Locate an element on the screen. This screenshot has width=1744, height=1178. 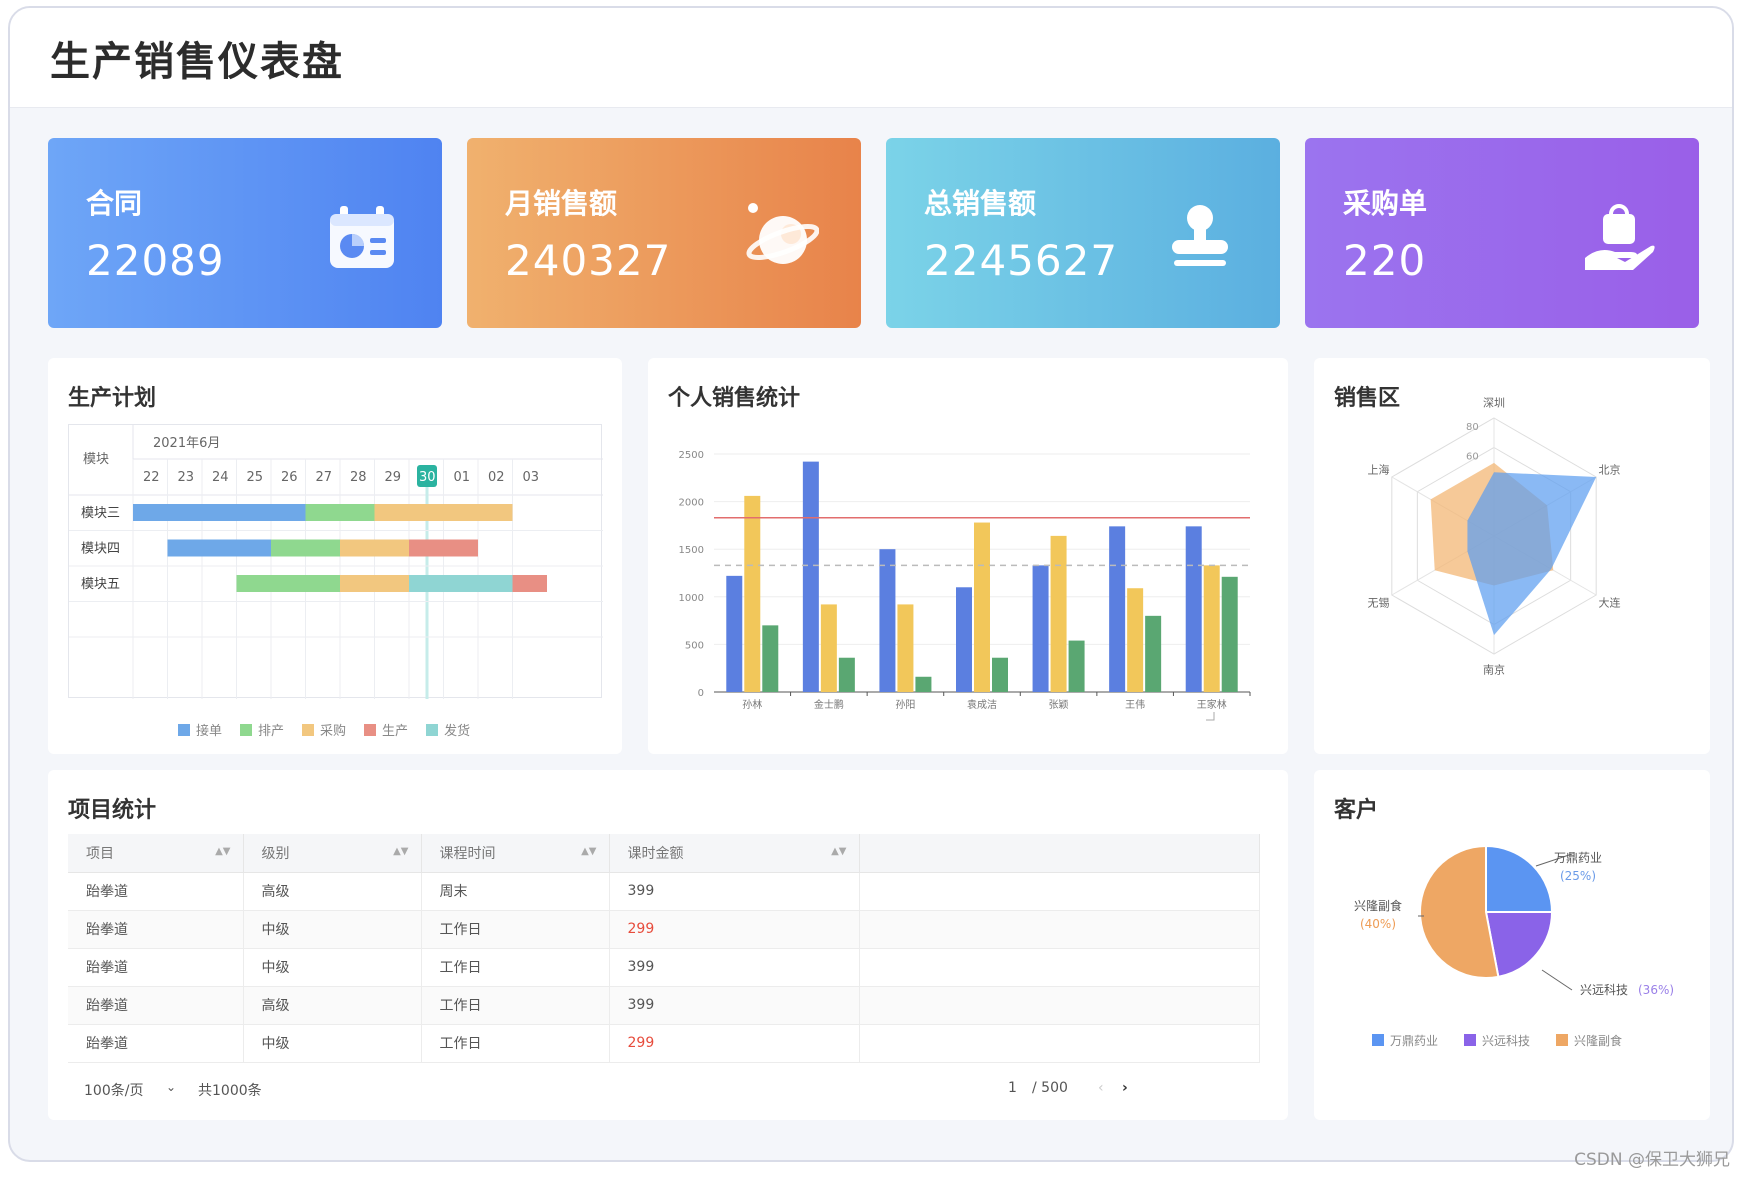
planet-icon is located at coordinates (782, 233).